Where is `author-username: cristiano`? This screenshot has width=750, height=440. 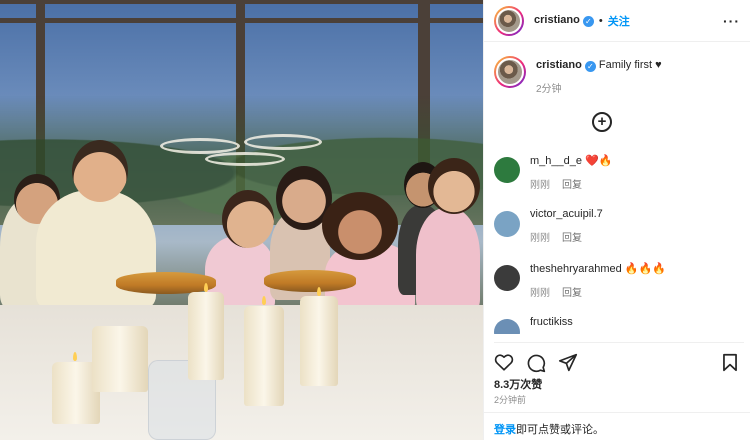 author-username: cristiano is located at coordinates (557, 20).